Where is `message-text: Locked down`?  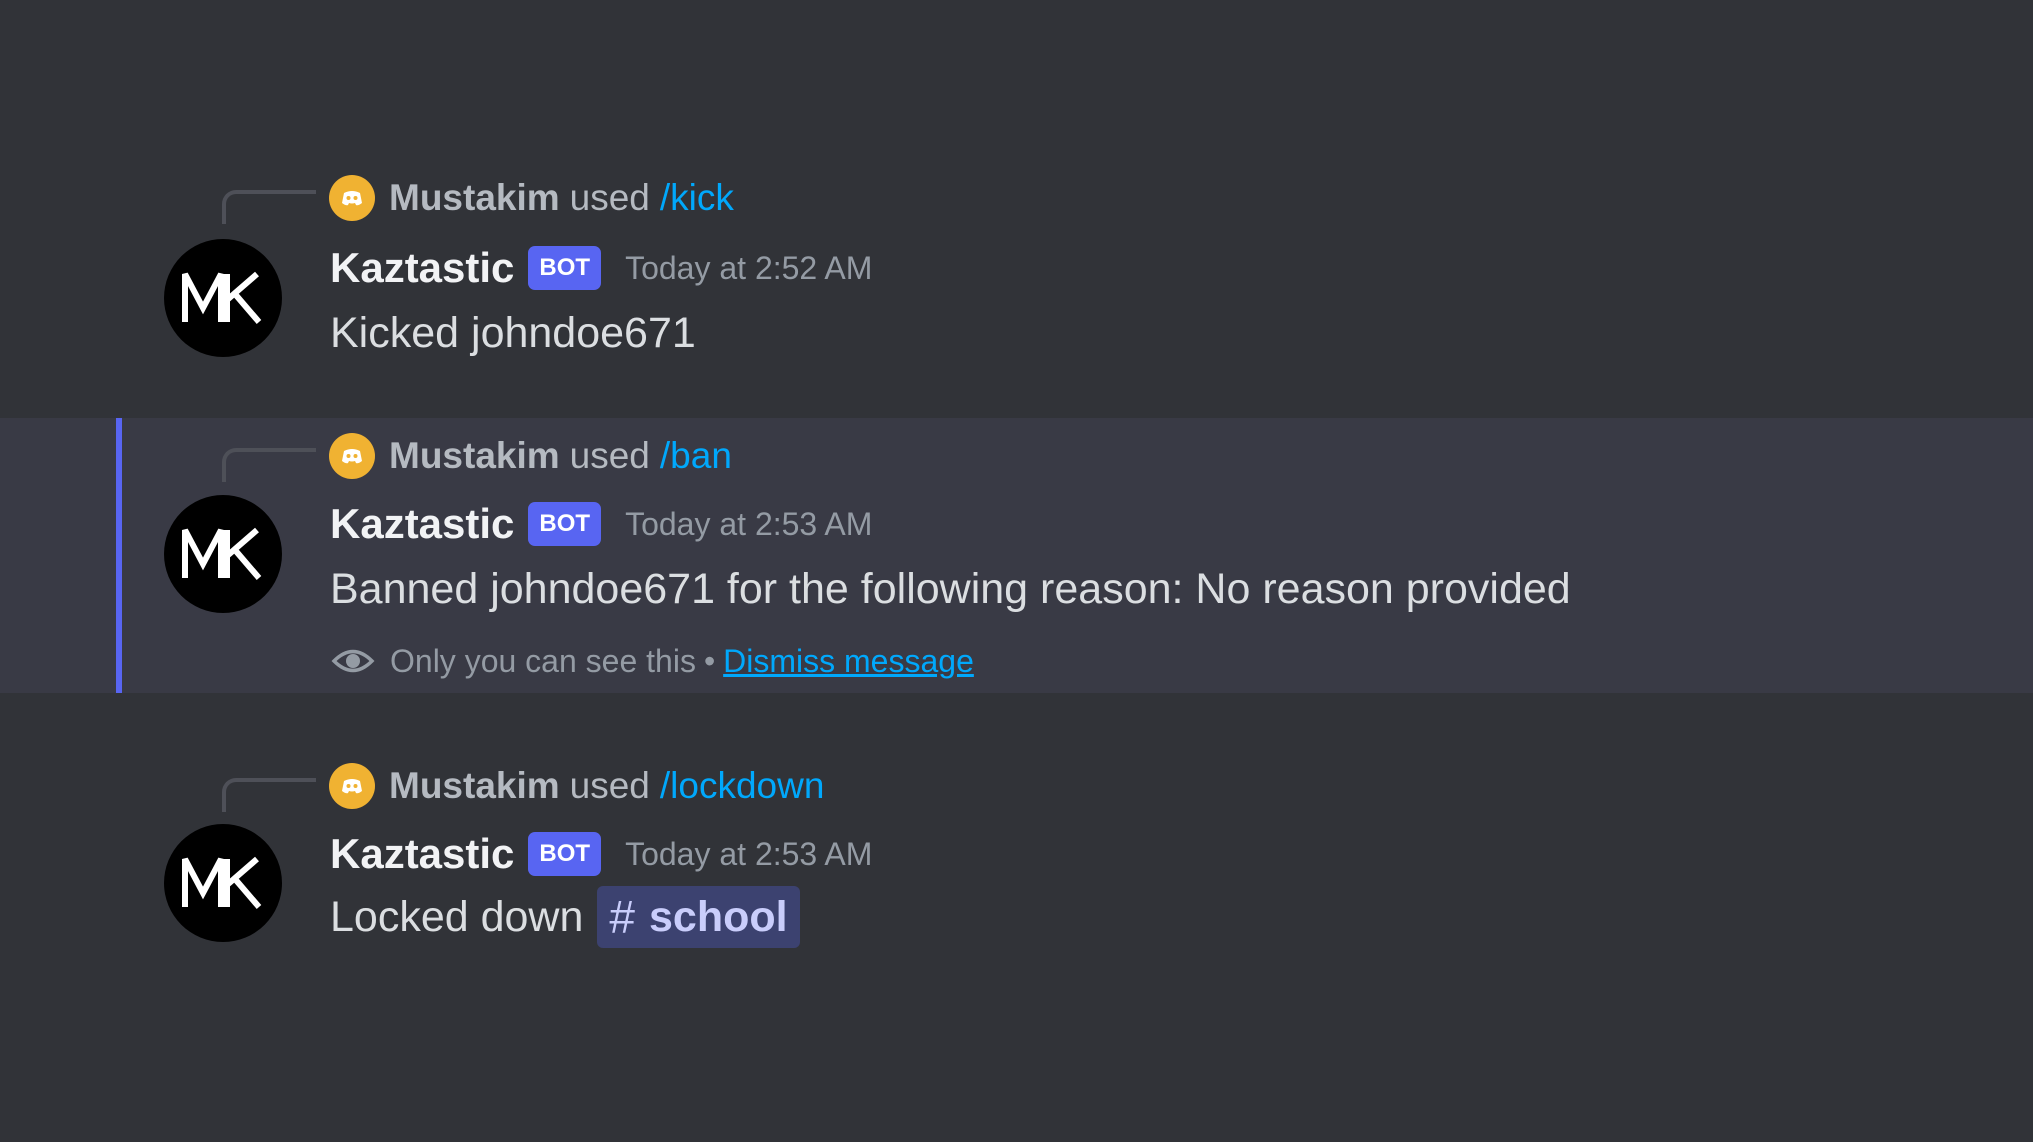 message-text: Locked down is located at coordinates (457, 916).